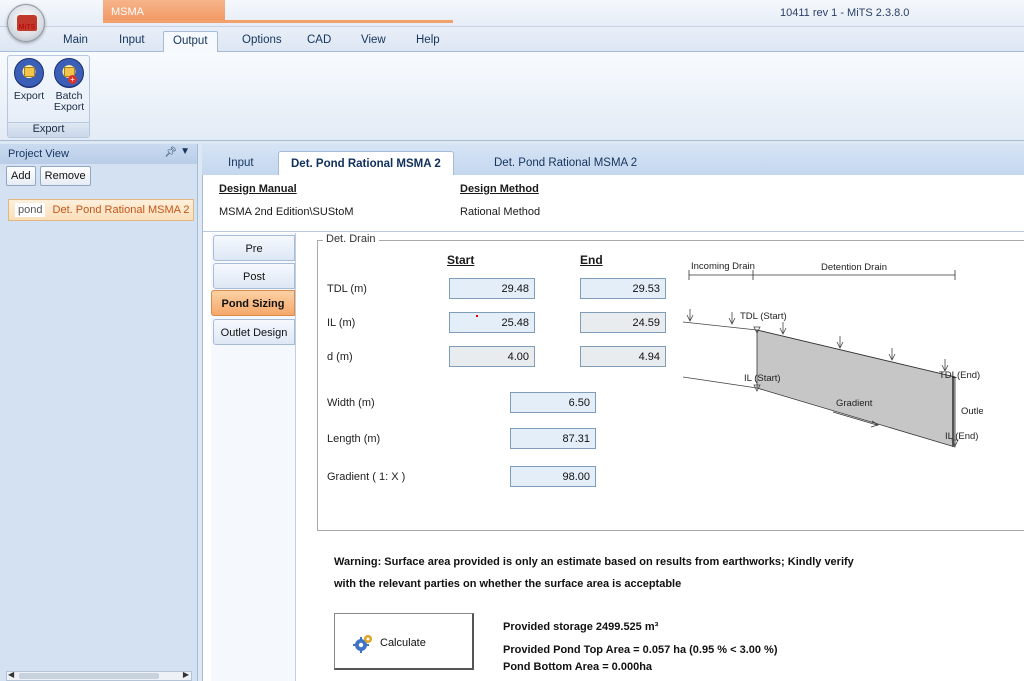 The width and height of the screenshot is (1024, 681). I want to click on doc-tab-det-pond-2: Det. Pond Rational MSMA 2, so click(565, 163).